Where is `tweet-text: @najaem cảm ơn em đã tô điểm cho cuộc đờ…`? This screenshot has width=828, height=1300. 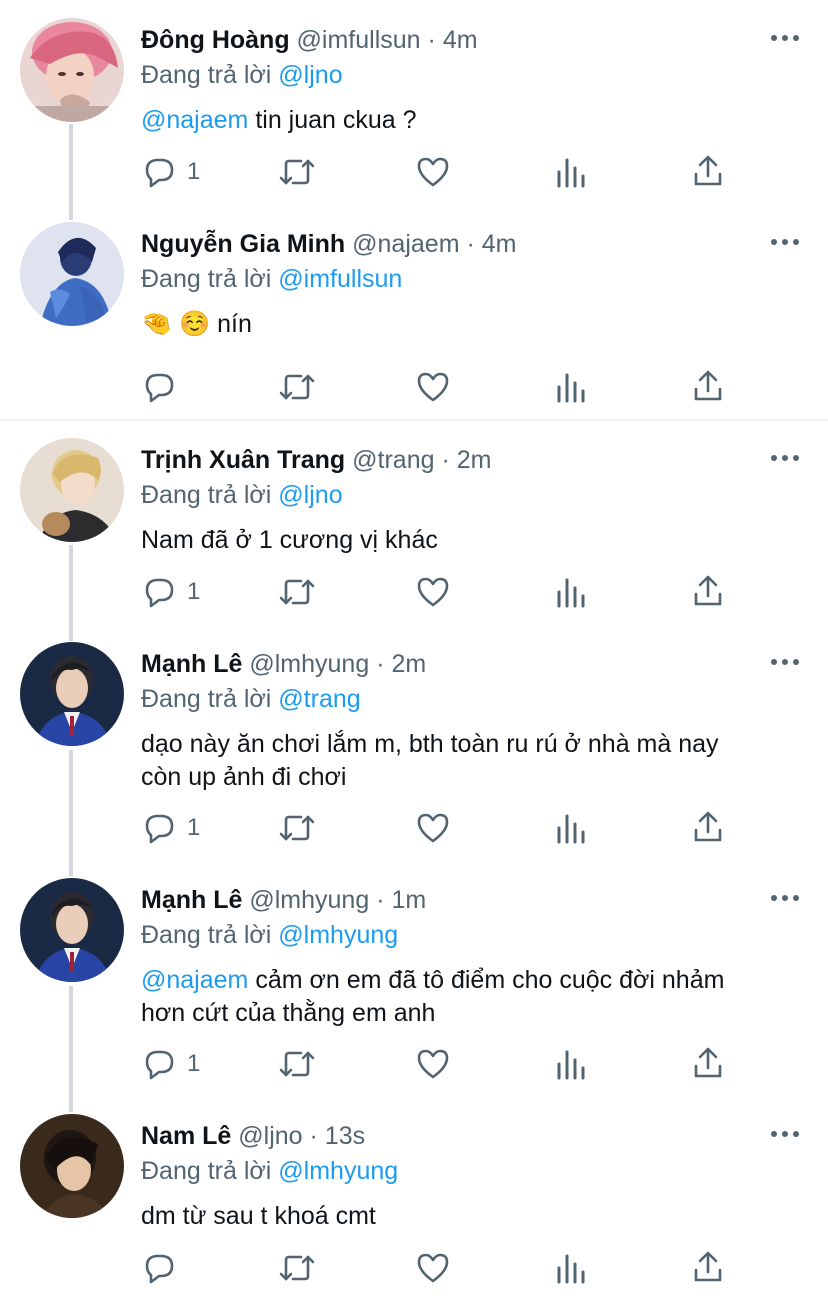 tweet-text: @najaem cảm ơn em đã tô điểm cho cuộc đờ… is located at coordinates (469, 997).